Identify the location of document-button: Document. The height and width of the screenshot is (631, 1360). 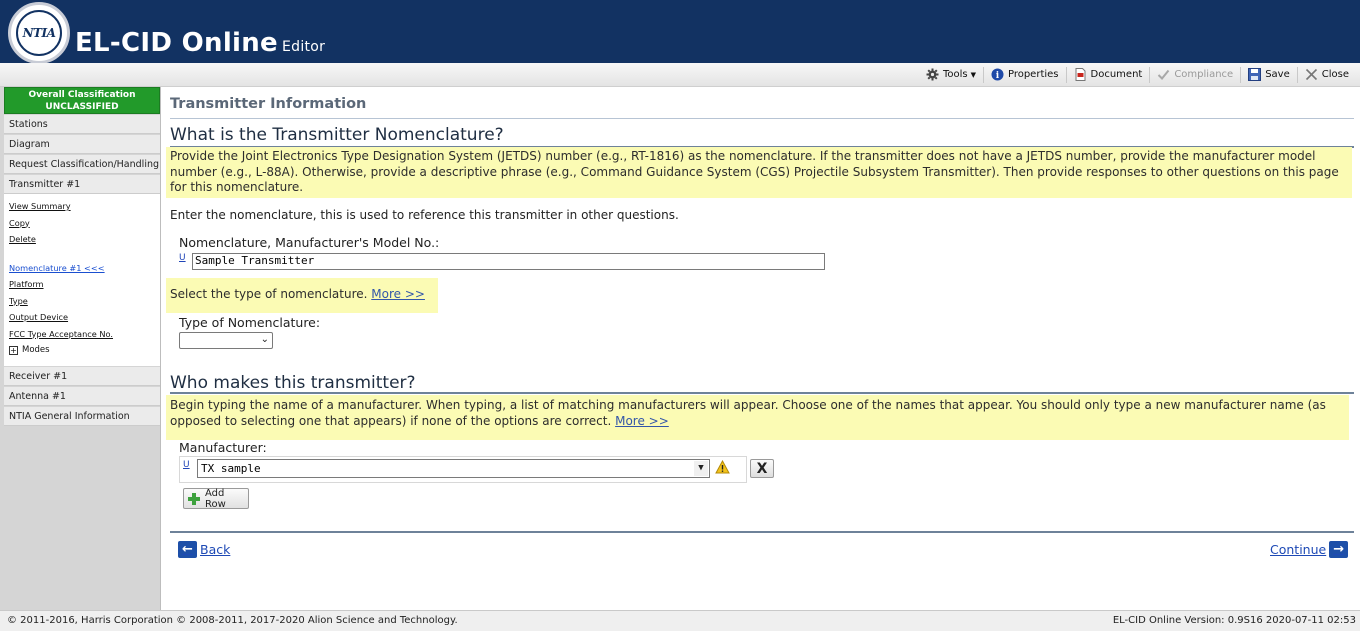
(1109, 74).